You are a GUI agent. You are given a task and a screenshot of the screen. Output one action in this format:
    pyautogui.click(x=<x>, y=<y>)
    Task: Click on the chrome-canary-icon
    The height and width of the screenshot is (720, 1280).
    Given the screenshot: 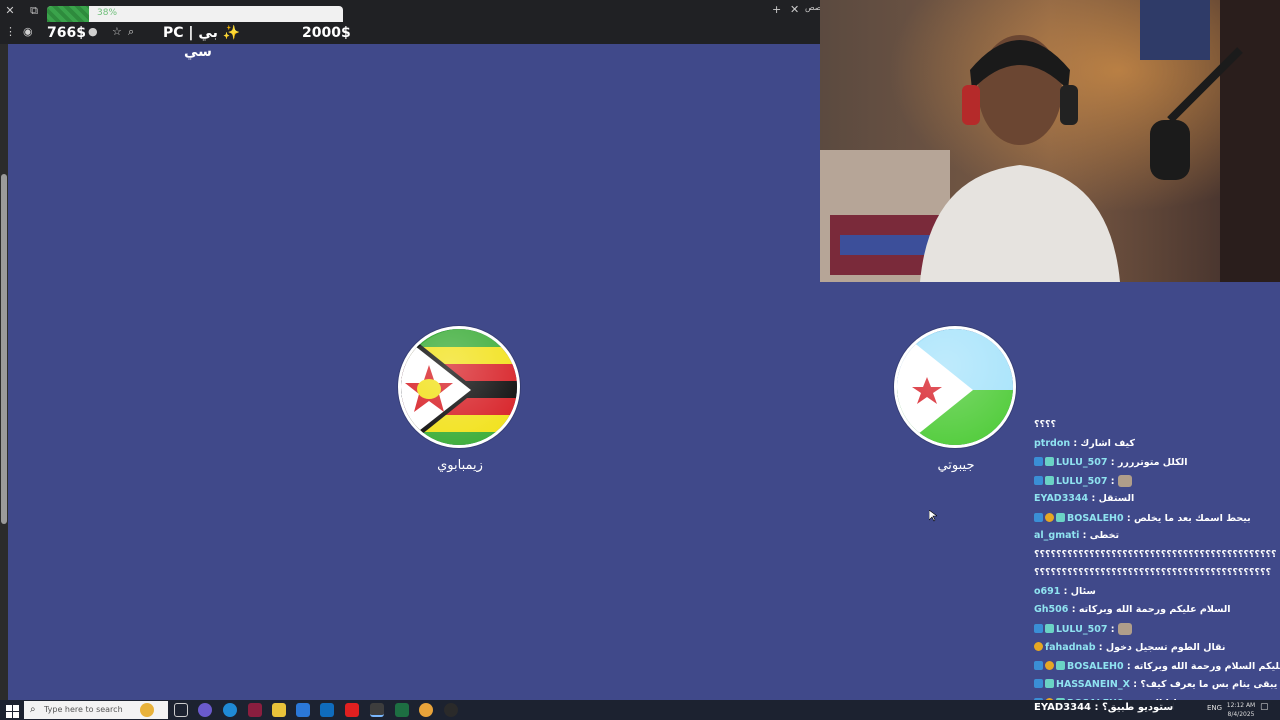 What is the action you would take?
    pyautogui.click(x=426, y=710)
    